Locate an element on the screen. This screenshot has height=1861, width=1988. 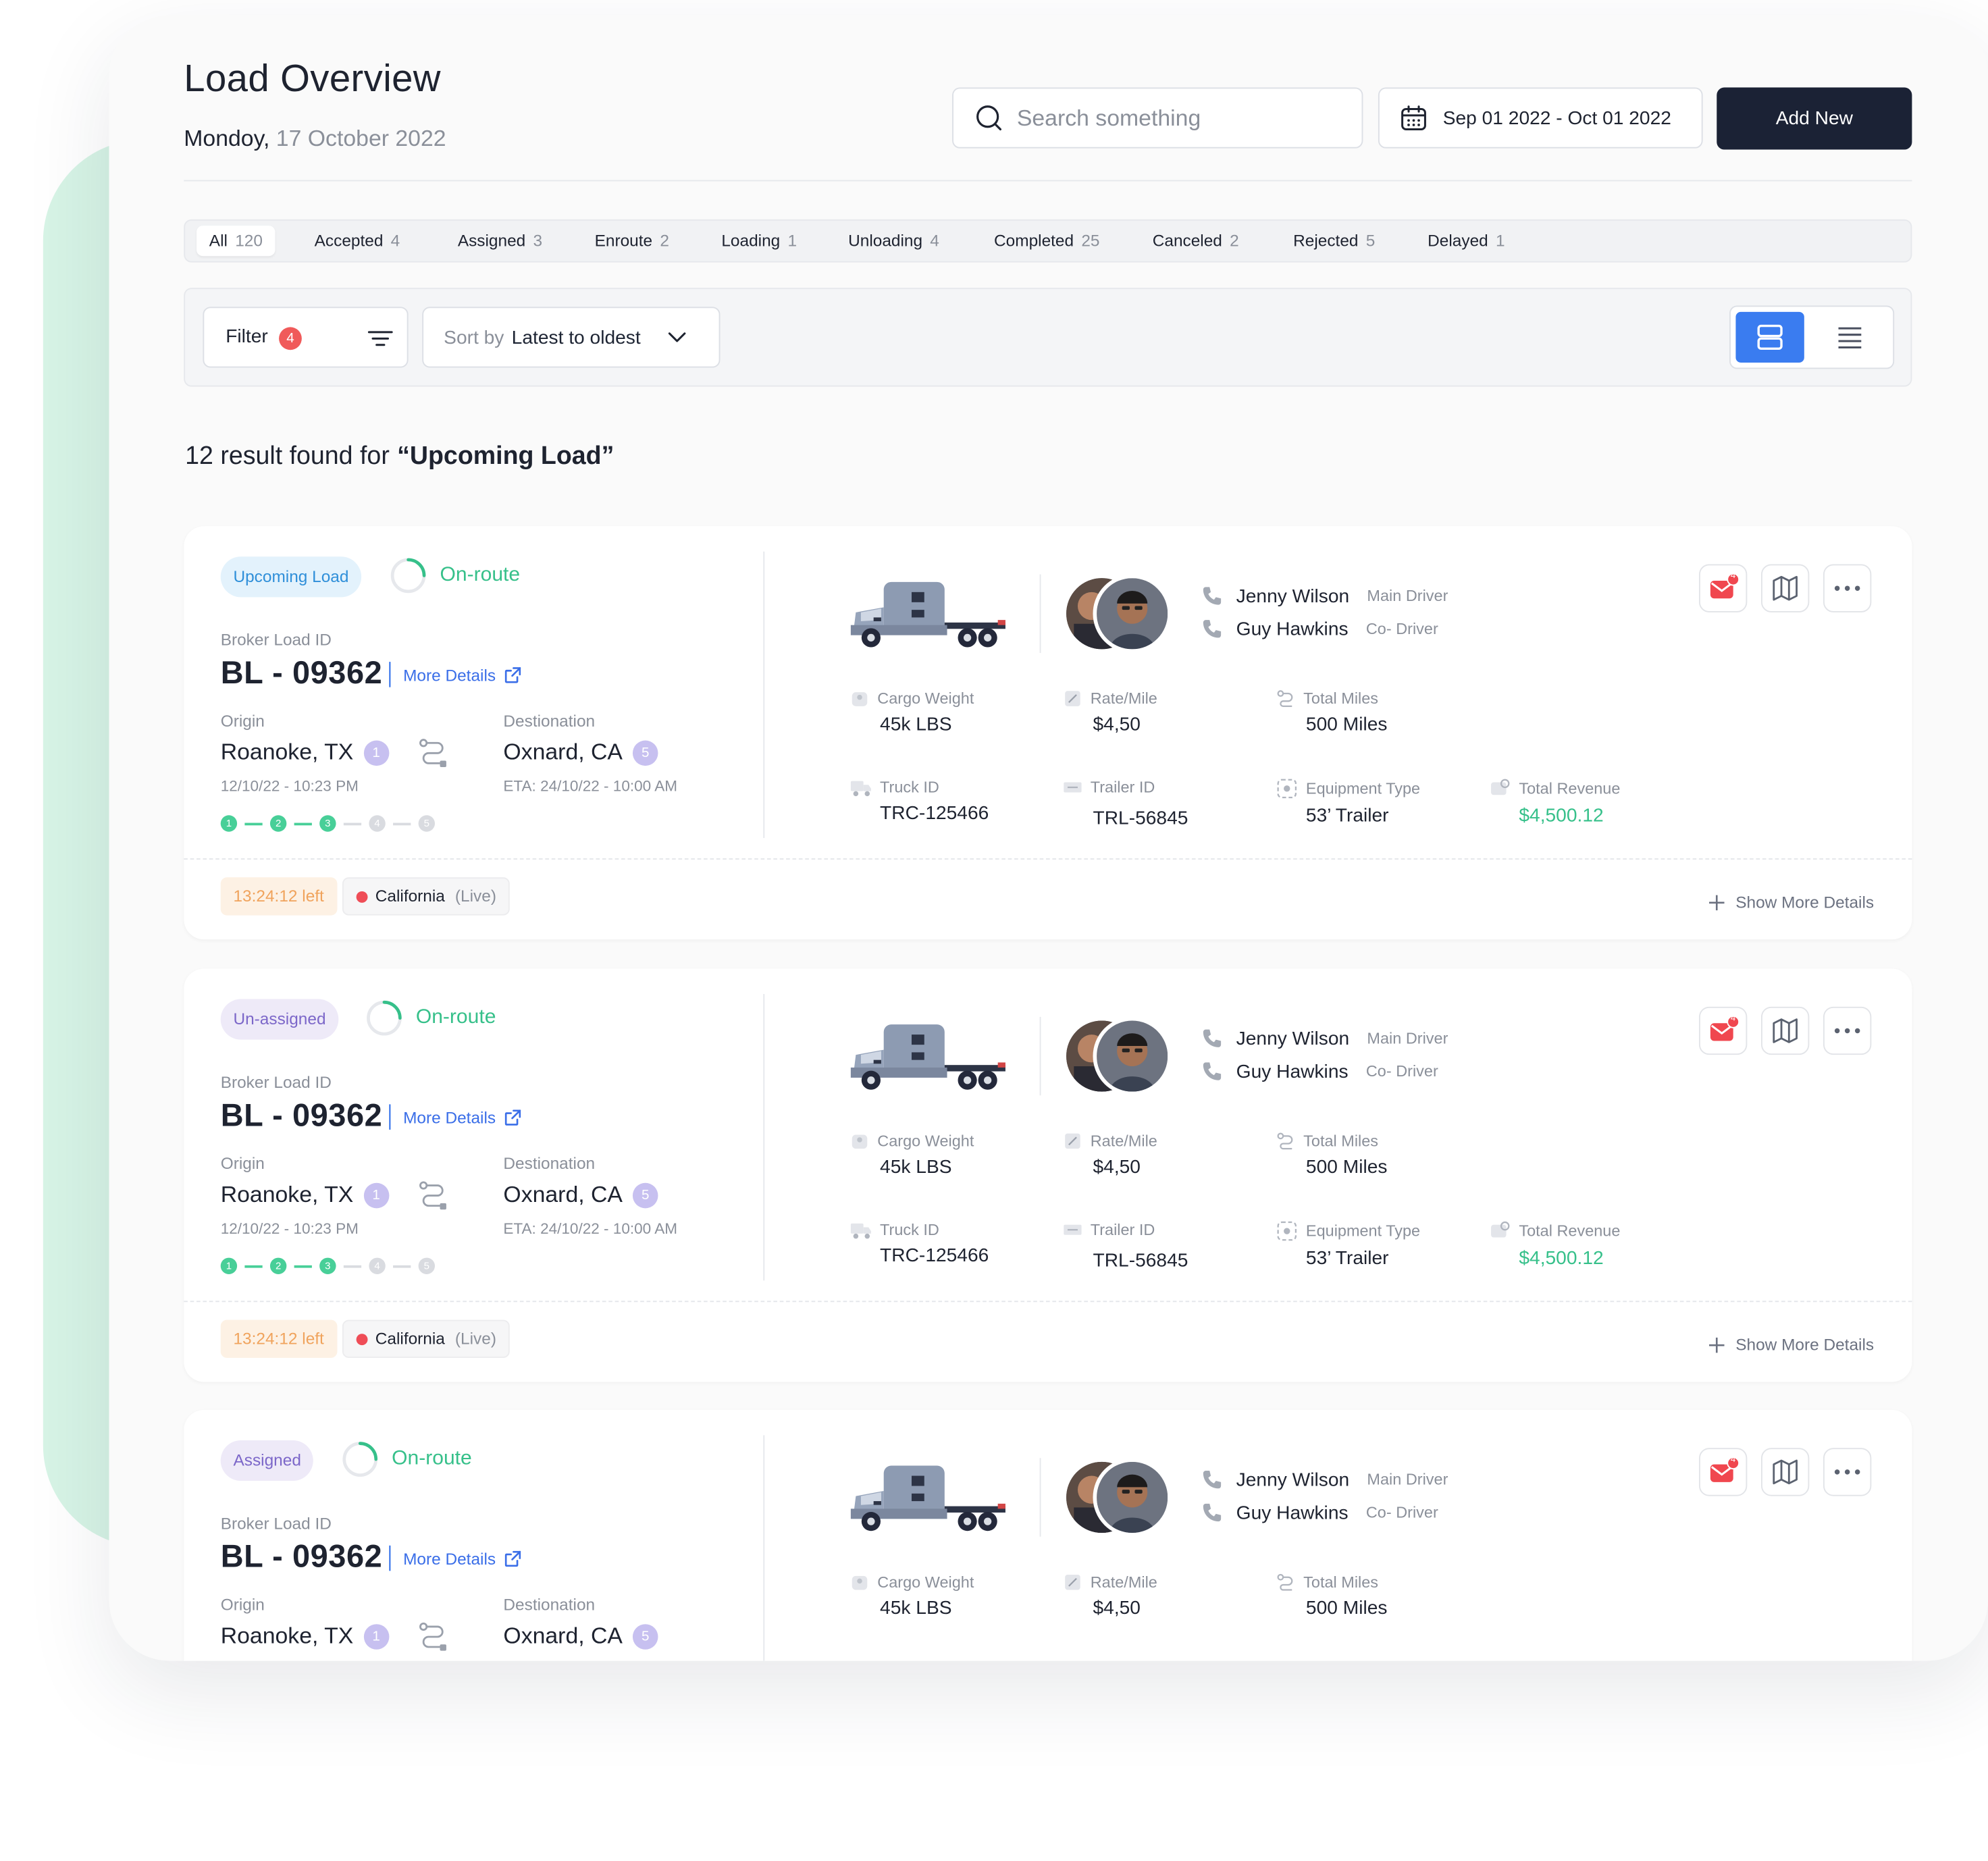
driver-avatars is located at coordinates (1119, 1497).